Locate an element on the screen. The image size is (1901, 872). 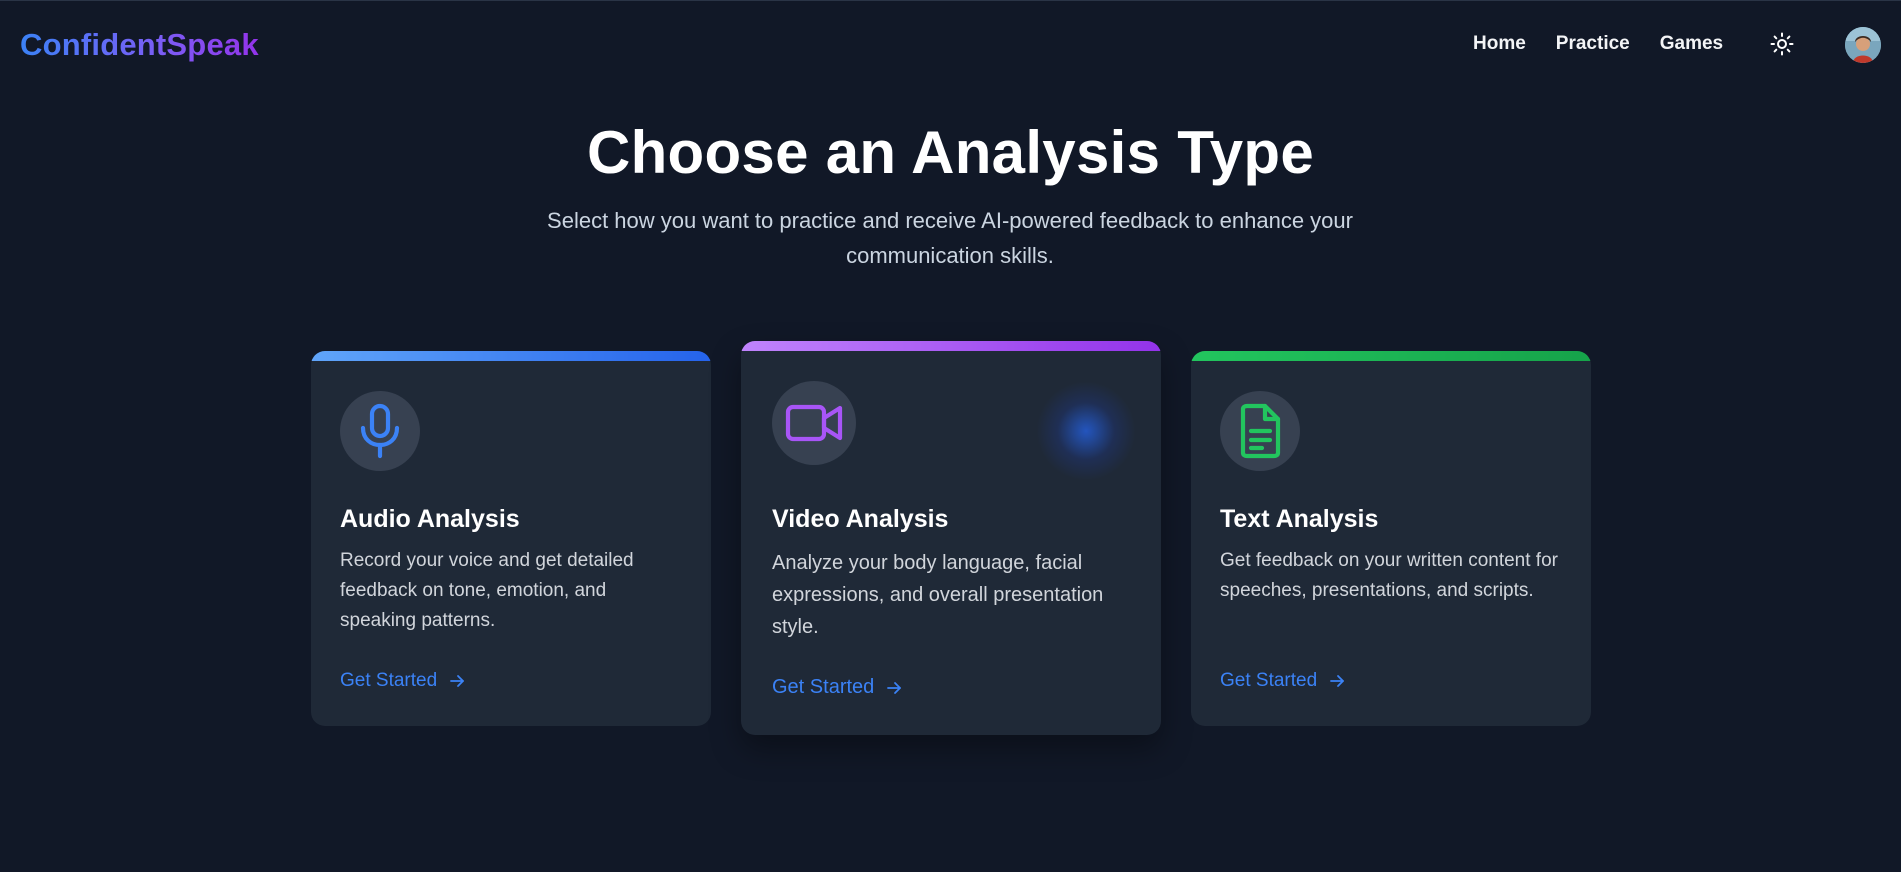
video-get-started-link: Get Started is located at coordinates (837, 687).